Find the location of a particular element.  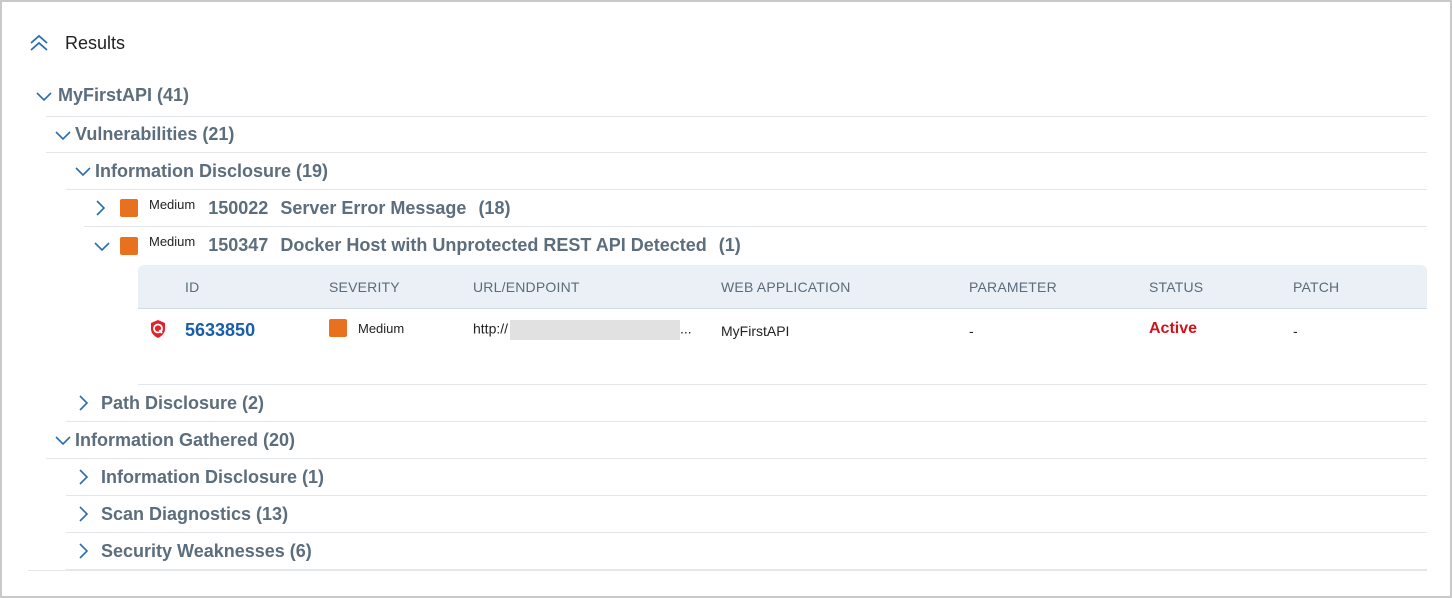

status-badge: Active is located at coordinates (1173, 328).